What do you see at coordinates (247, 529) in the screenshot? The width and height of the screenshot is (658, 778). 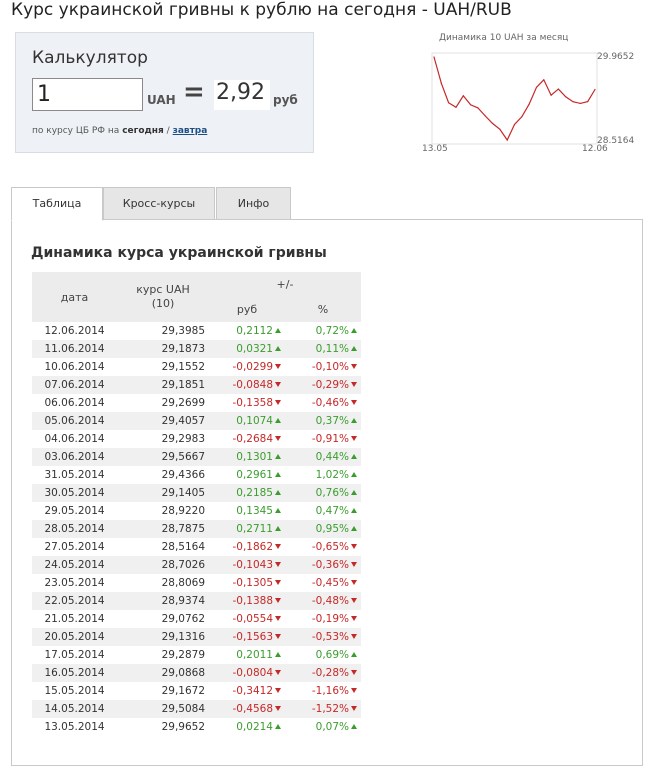 I see `change-rub-cell: 0,2711` at bounding box center [247, 529].